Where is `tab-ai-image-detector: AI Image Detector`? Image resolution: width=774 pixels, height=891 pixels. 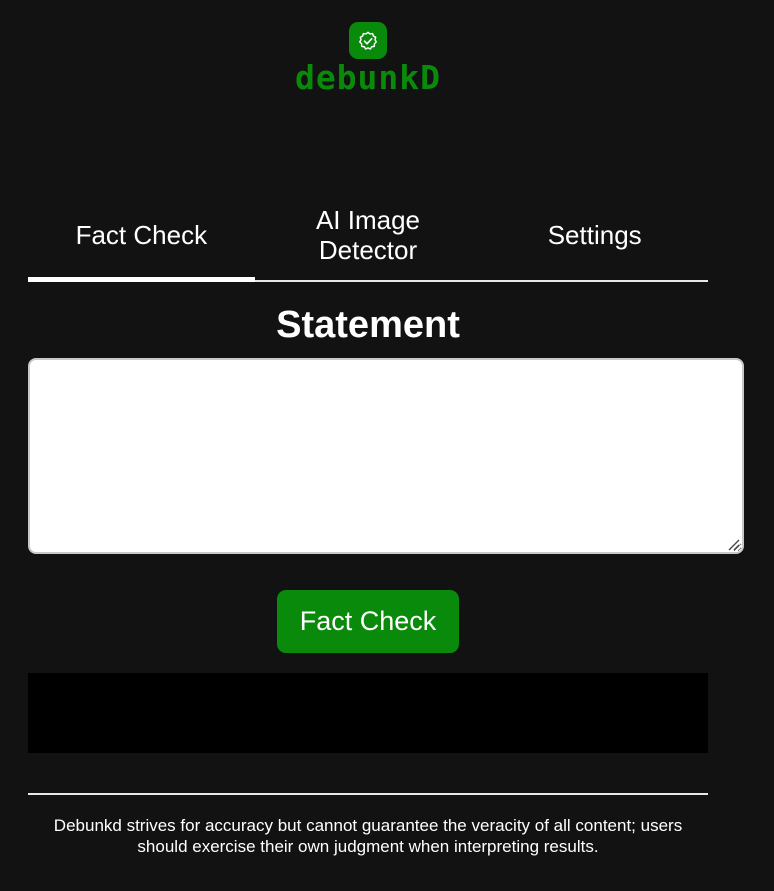 tab-ai-image-detector: AI Image Detector is located at coordinates (368, 235).